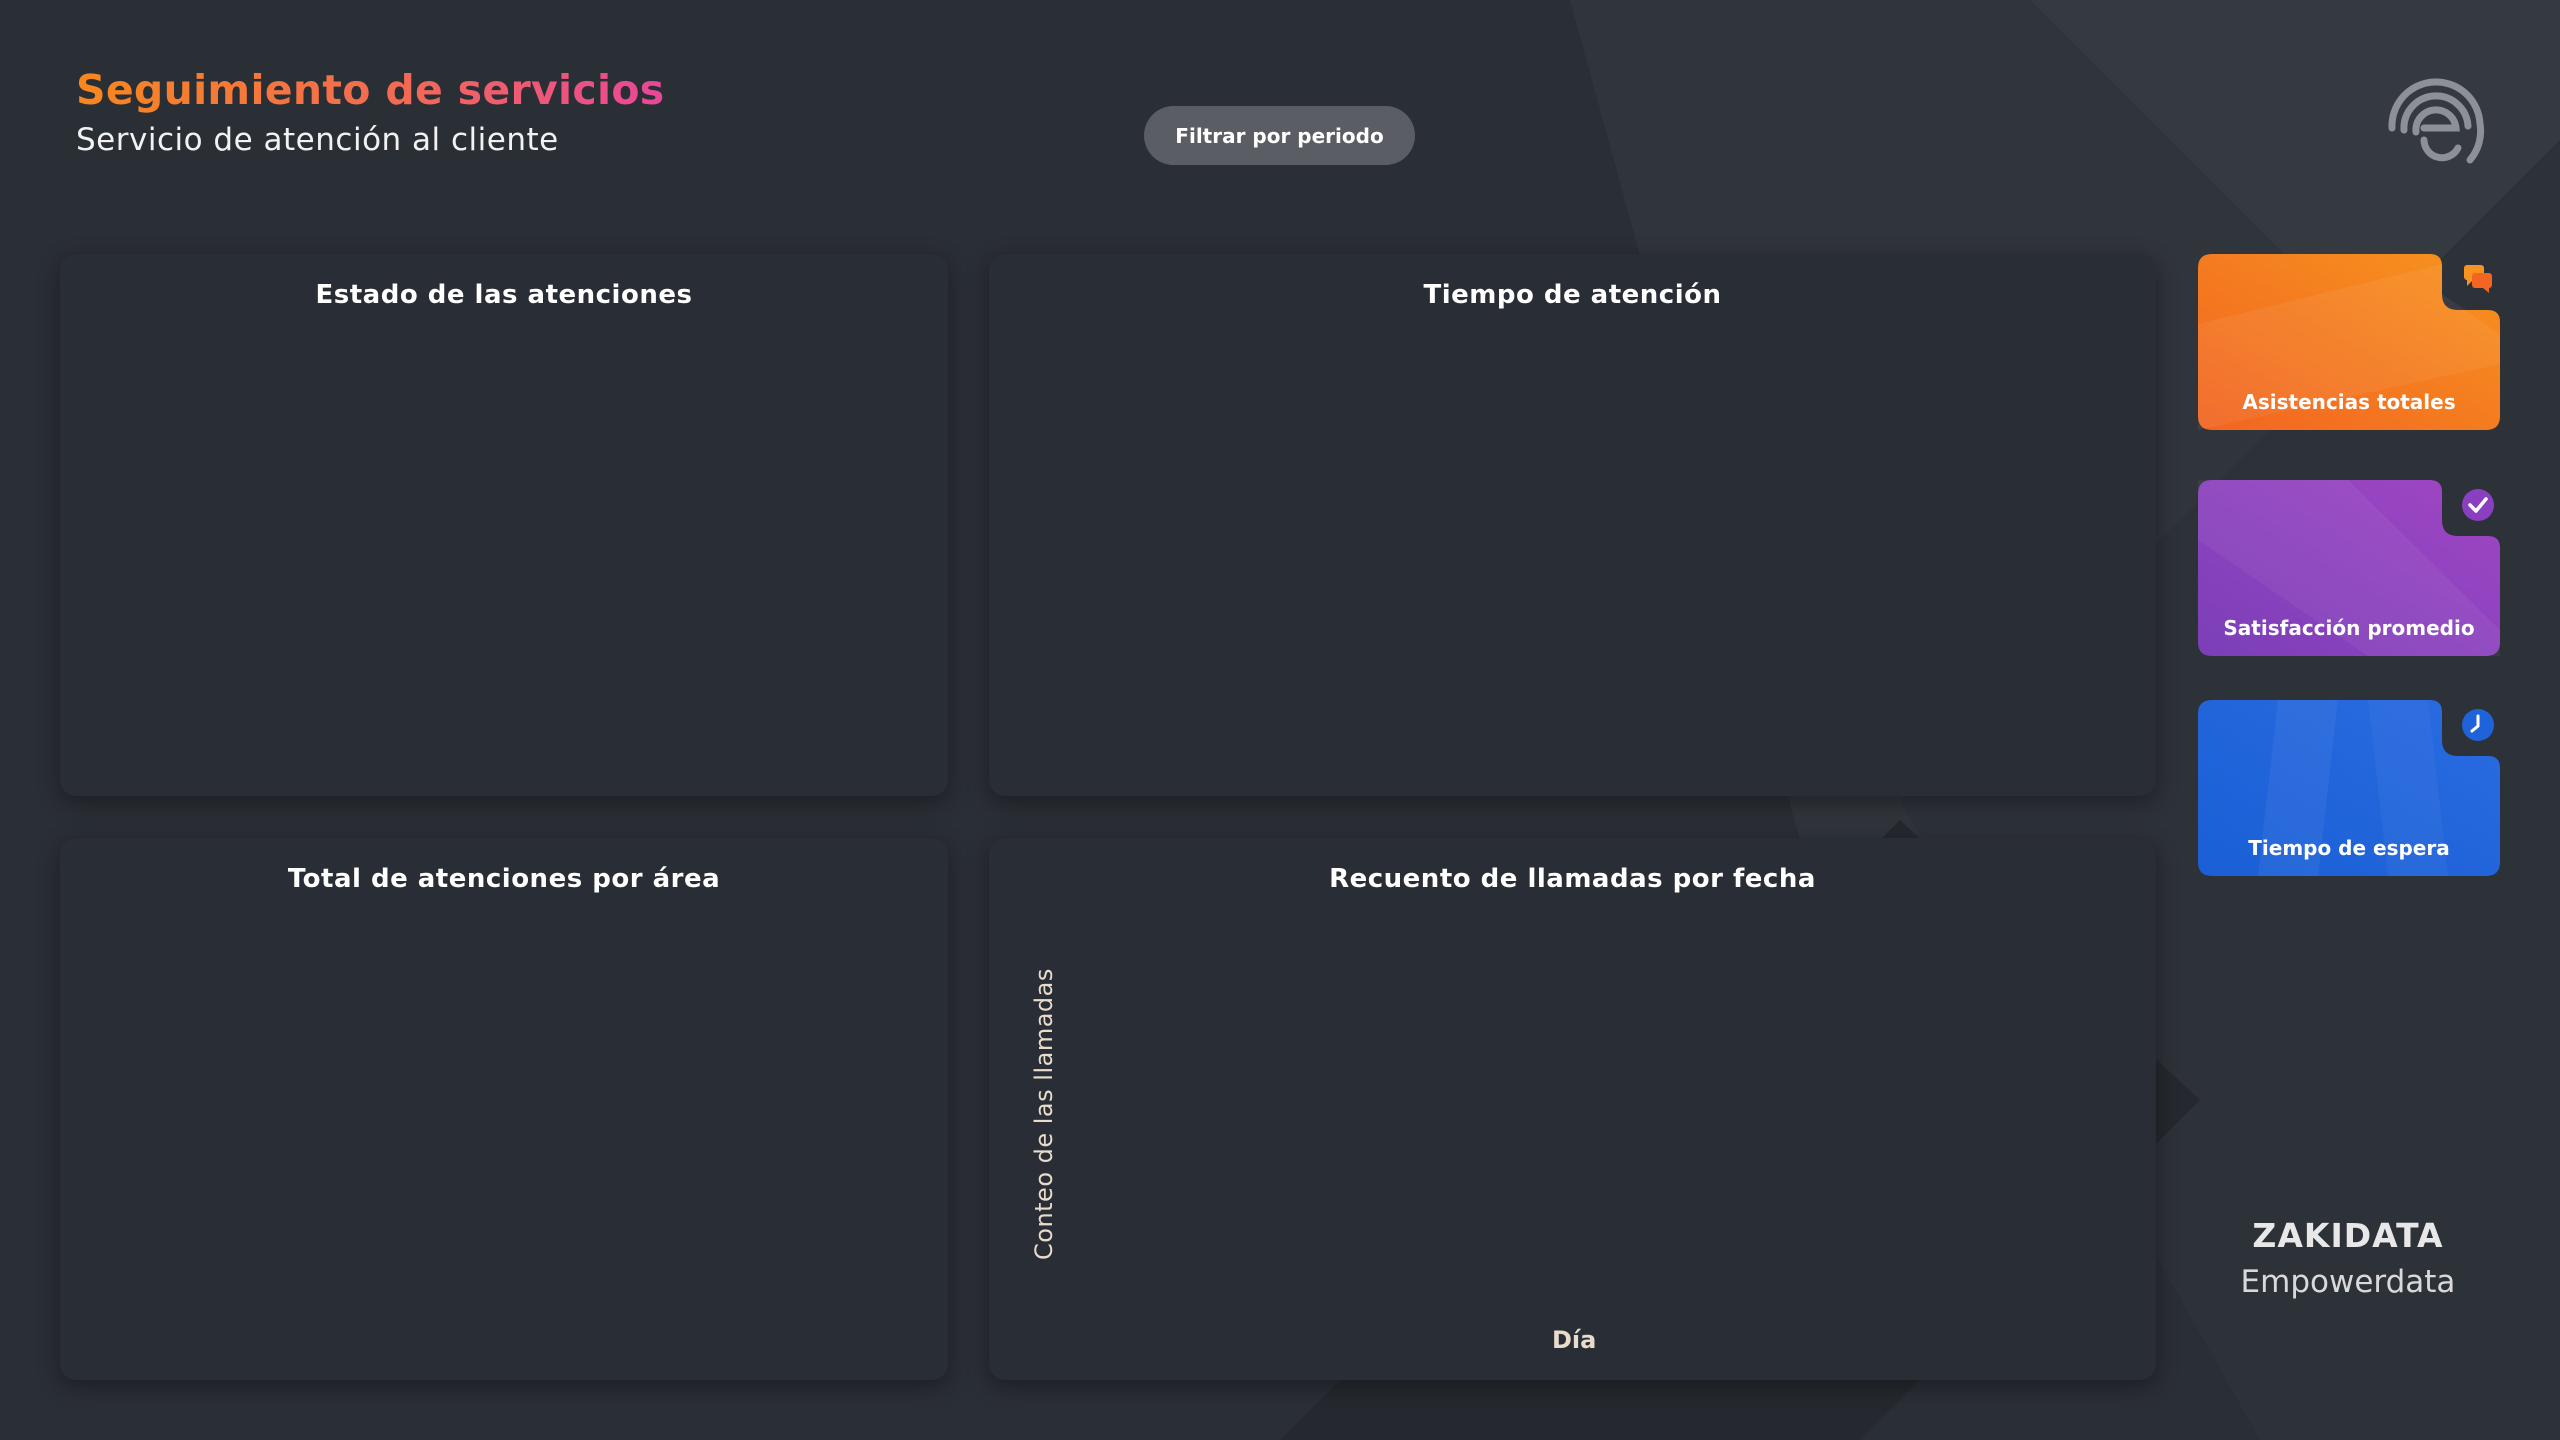 This screenshot has height=1440, width=2560. Describe the element at coordinates (504, 525) in the screenshot. I see `panel-estado-atenciones: Estado de las atenciones` at that location.